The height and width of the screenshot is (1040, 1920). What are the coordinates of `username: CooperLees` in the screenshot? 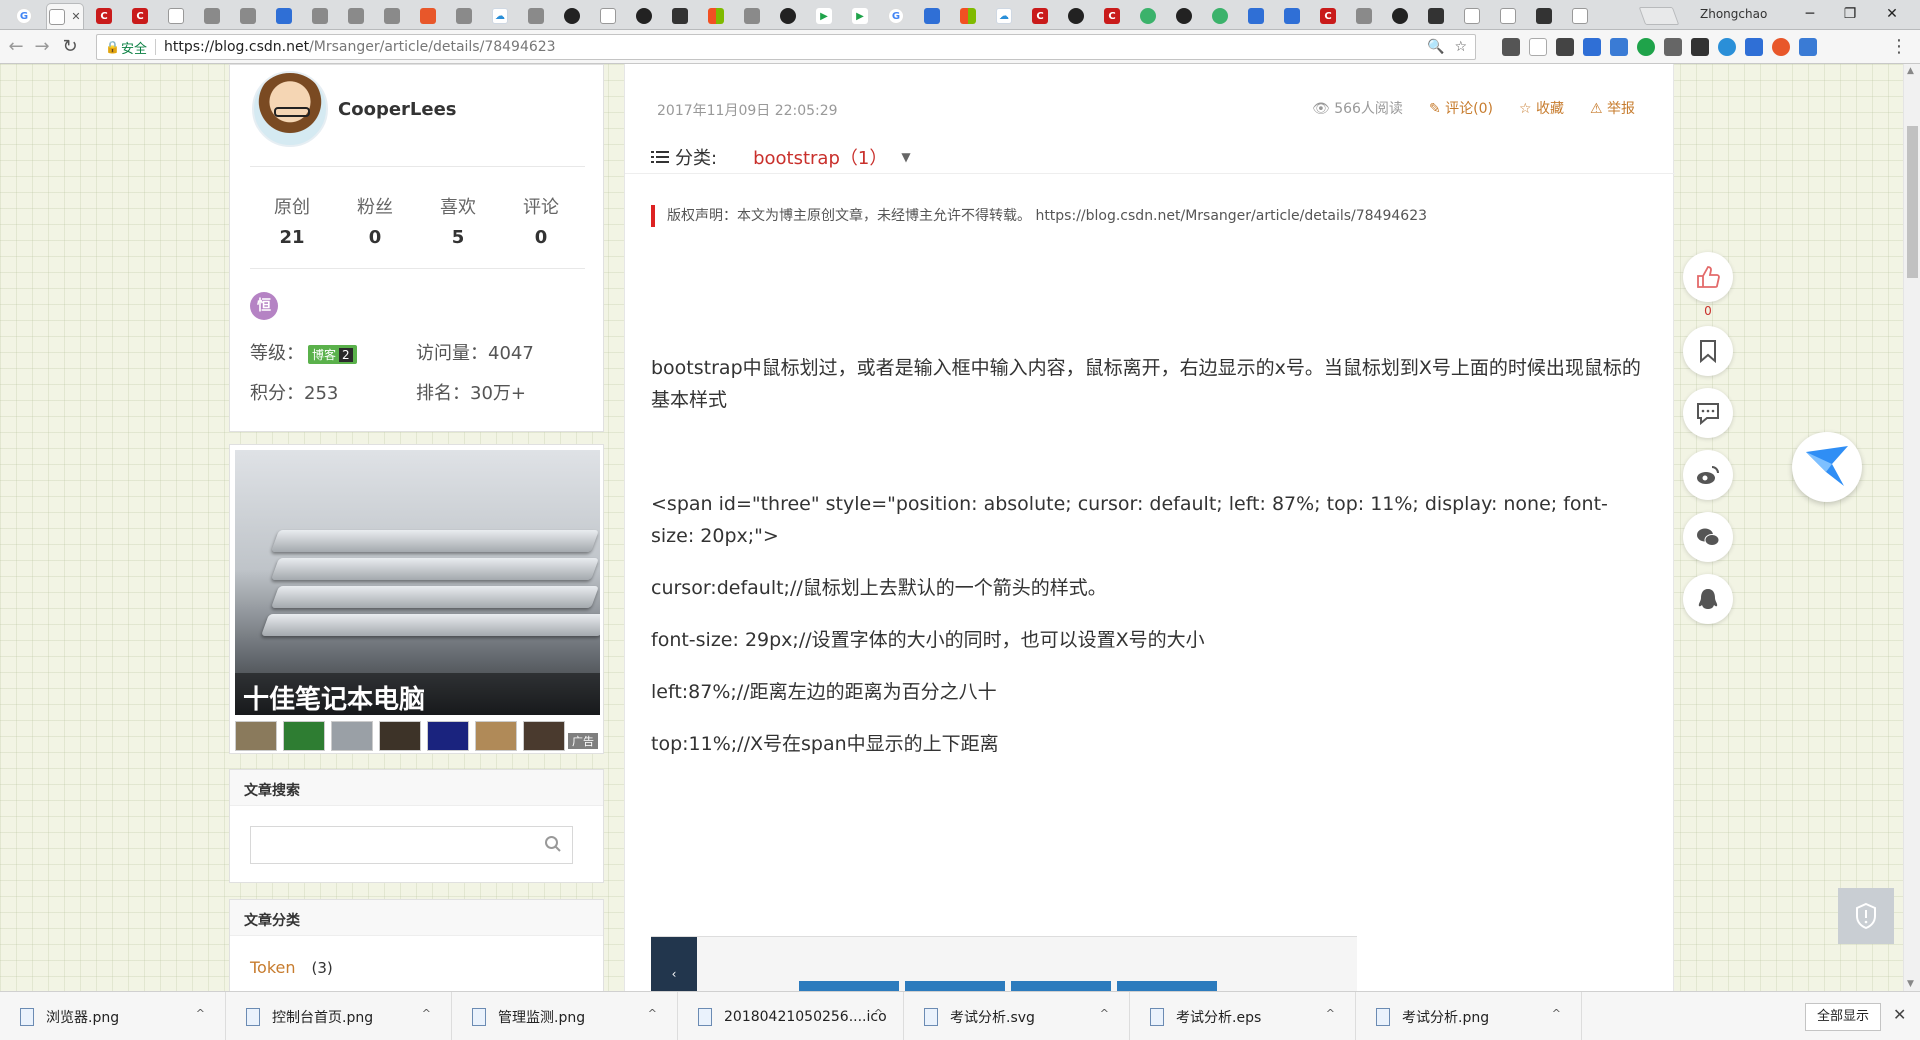 It's located at (397, 109).